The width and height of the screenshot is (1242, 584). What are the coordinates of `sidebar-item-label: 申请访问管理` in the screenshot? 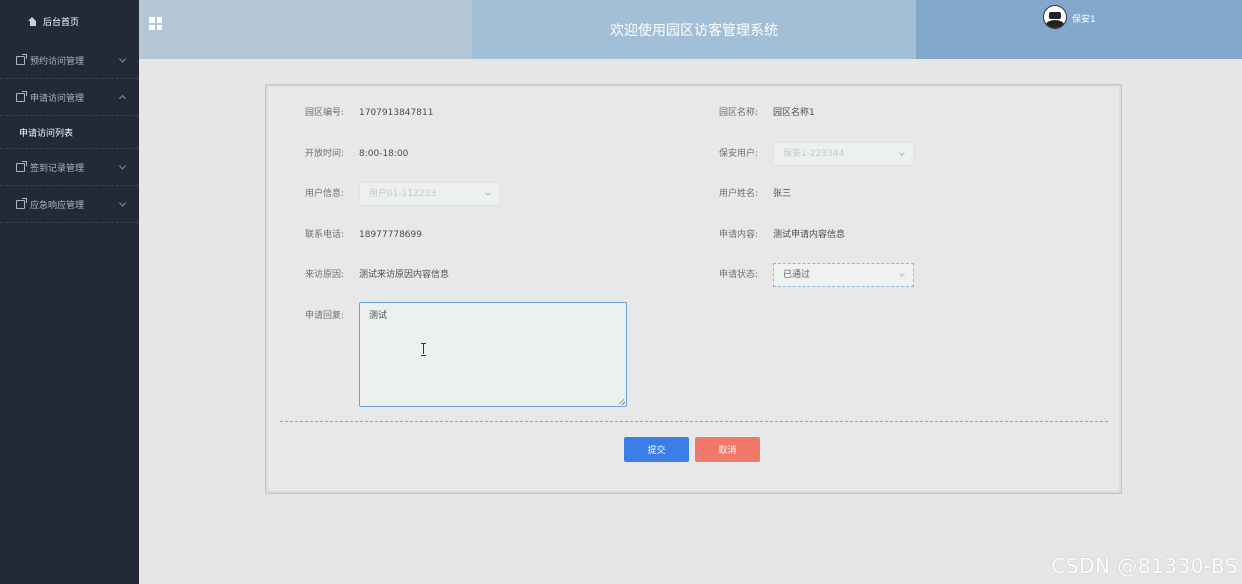 It's located at (57, 98).